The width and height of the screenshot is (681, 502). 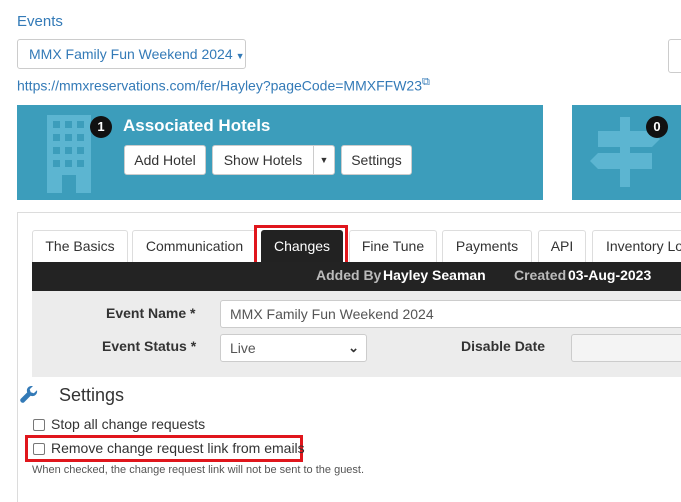 I want to click on settings-heading: Settings, so click(x=92, y=395).